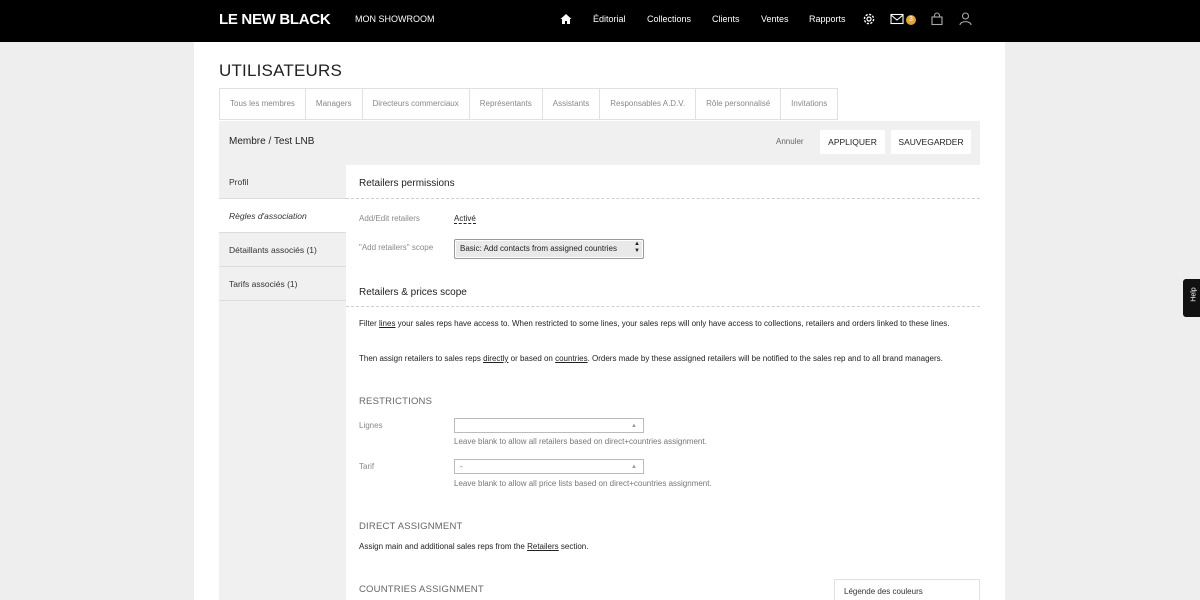 The height and width of the screenshot is (600, 1200). Describe the element at coordinates (609, 19) in the screenshot. I see `nav-editorial: Éditorial` at that location.